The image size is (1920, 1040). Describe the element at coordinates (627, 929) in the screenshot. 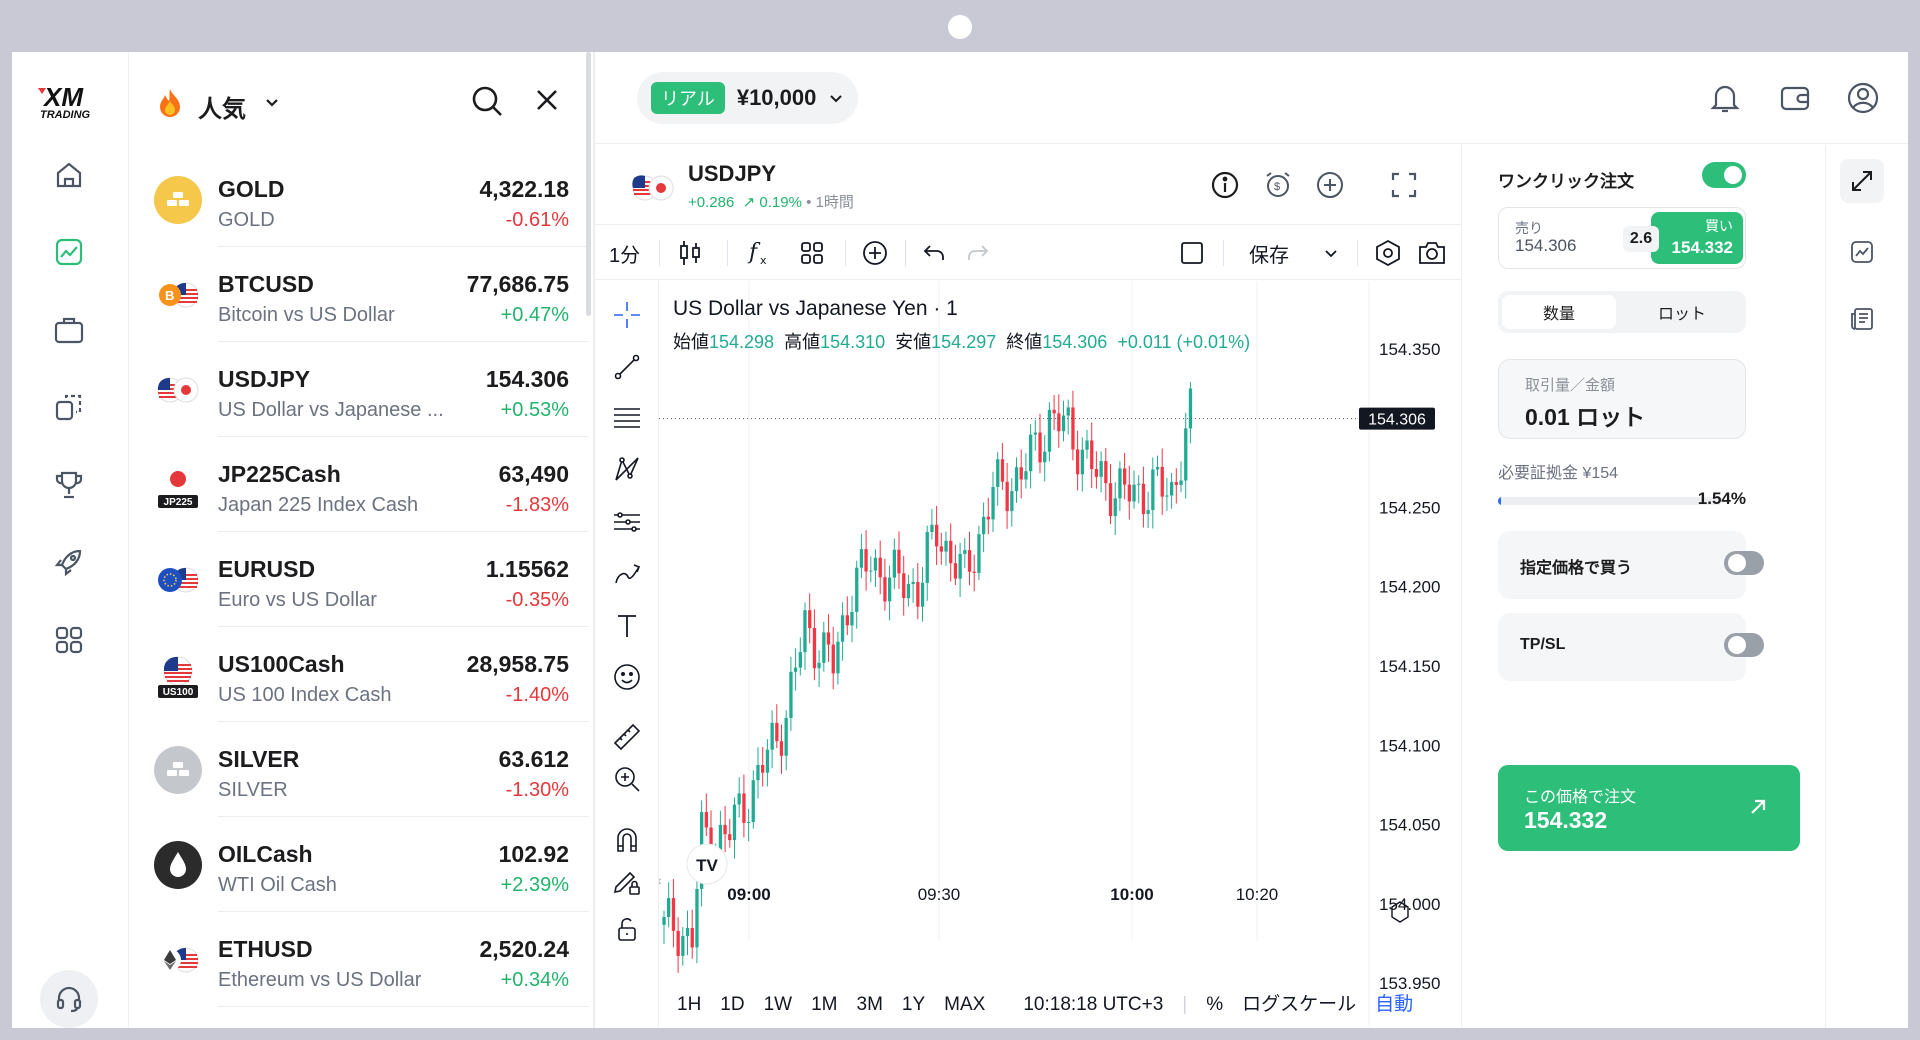

I see `unlock-icon` at that location.